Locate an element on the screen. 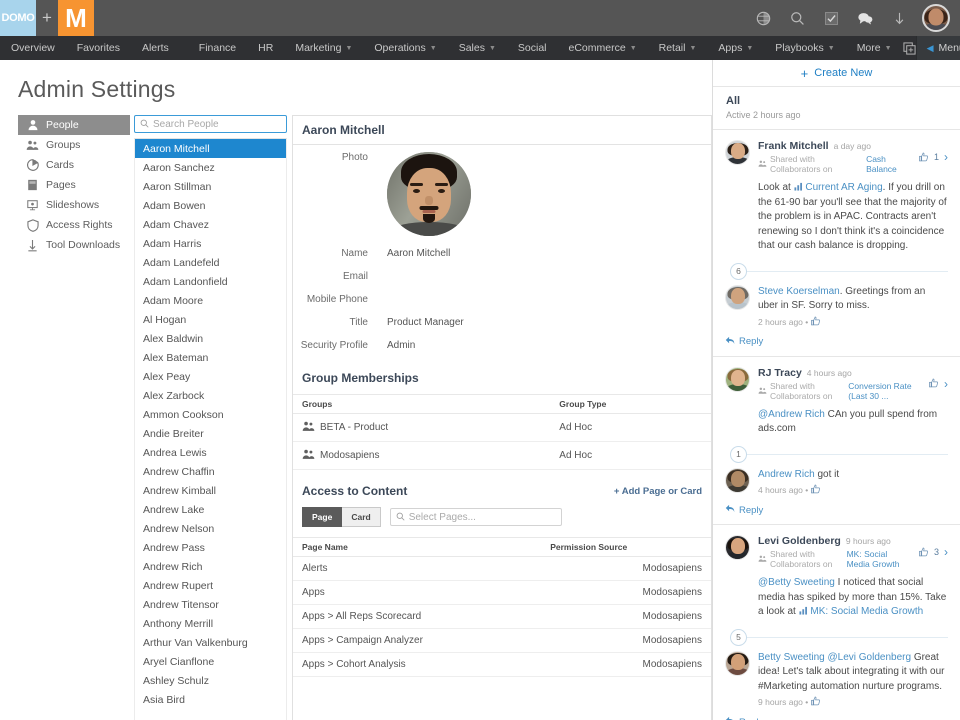 This screenshot has height=720, width=960. table-row: Alerts Modosapiens is located at coordinates (502, 568).